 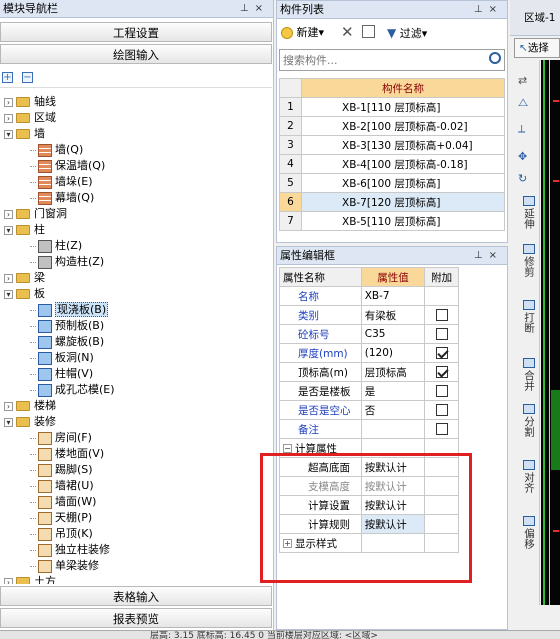 What do you see at coordinates (380, 60) in the screenshot?
I see `component-search-input` at bounding box center [380, 60].